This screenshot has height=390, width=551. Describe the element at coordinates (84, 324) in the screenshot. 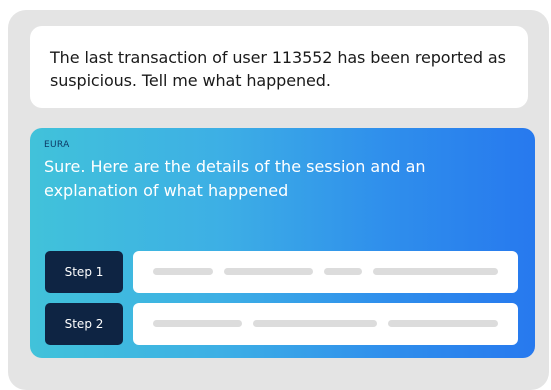

I see `step-2-button: Step 2` at that location.